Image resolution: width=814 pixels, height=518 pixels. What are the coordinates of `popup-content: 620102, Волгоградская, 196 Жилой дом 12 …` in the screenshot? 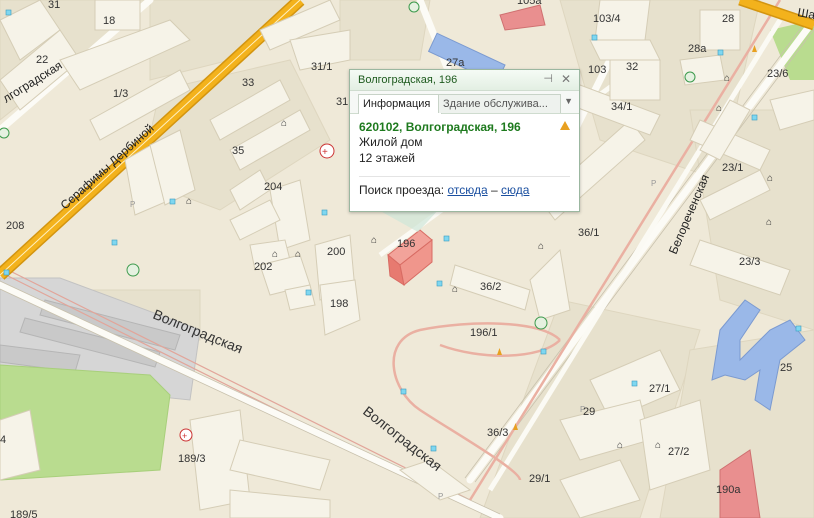 It's located at (464, 155).